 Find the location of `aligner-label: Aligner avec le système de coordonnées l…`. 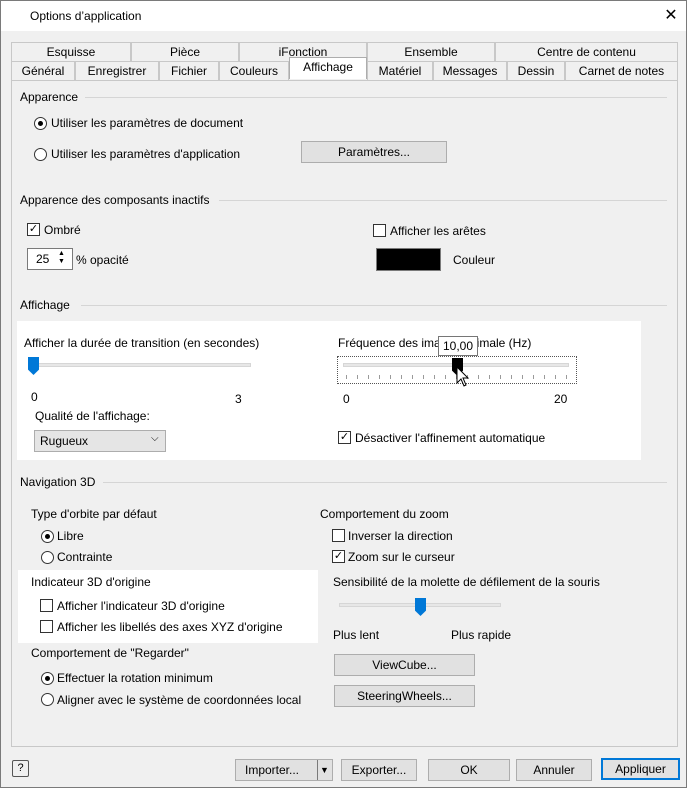

aligner-label: Aligner avec le système de coordonnées l… is located at coordinates (179, 700).